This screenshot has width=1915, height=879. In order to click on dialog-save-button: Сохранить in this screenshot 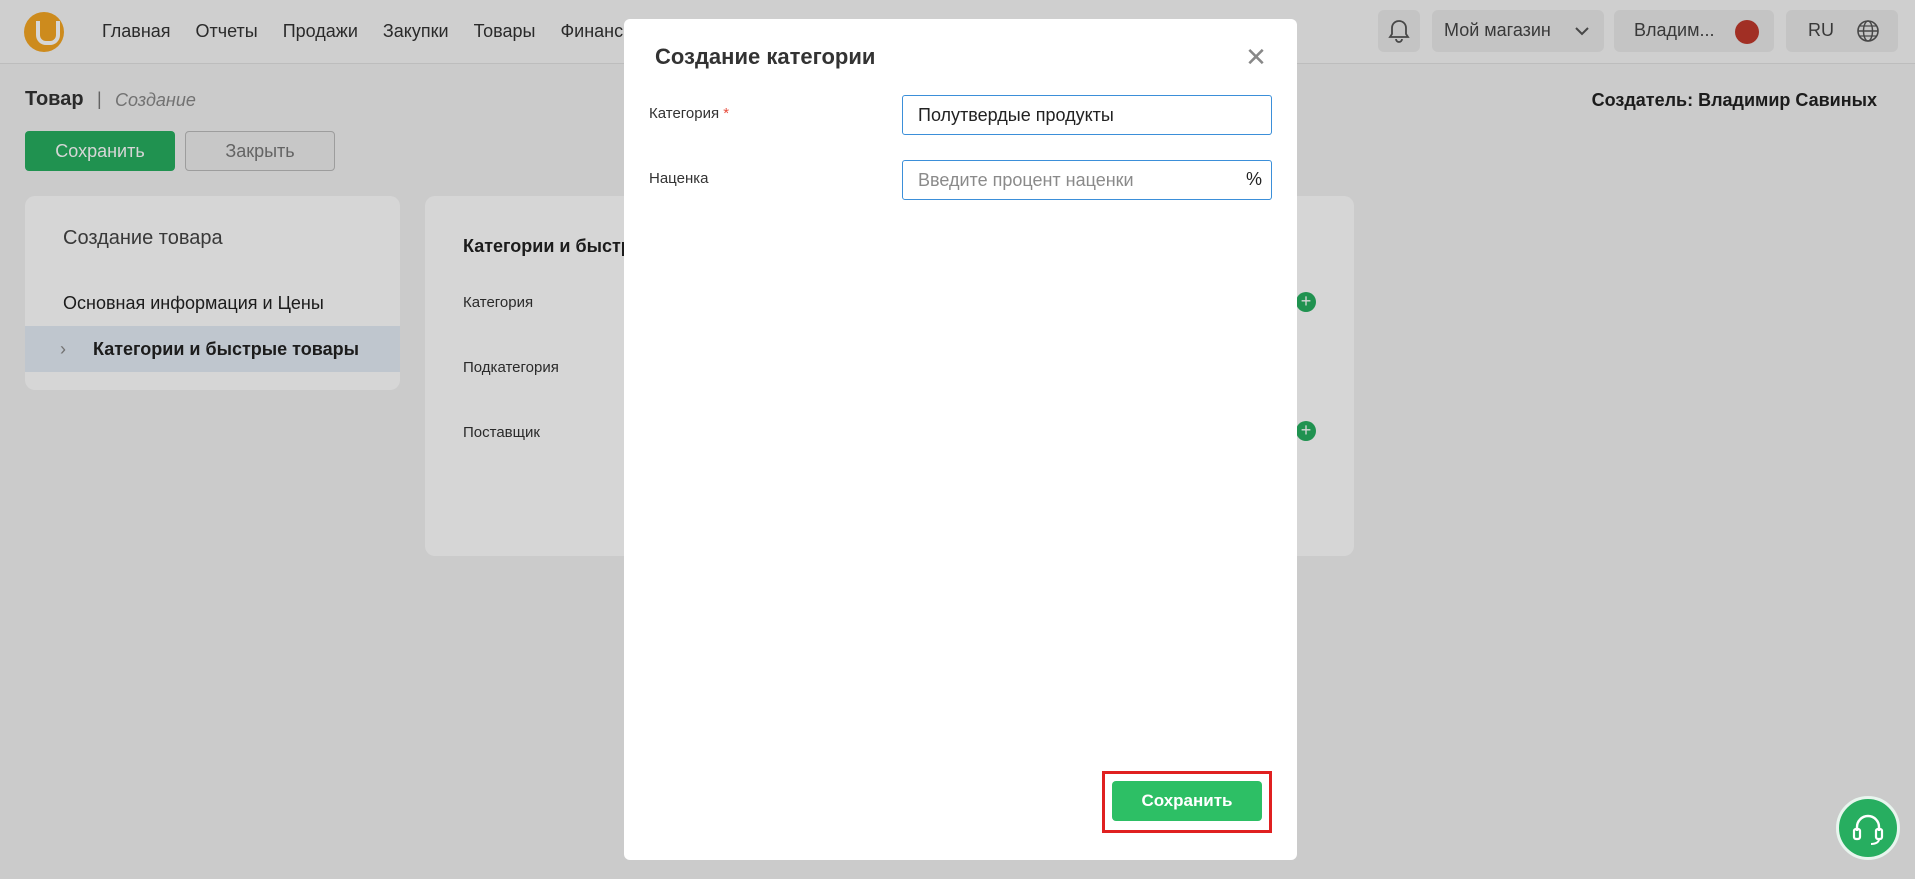, I will do `click(1187, 801)`.